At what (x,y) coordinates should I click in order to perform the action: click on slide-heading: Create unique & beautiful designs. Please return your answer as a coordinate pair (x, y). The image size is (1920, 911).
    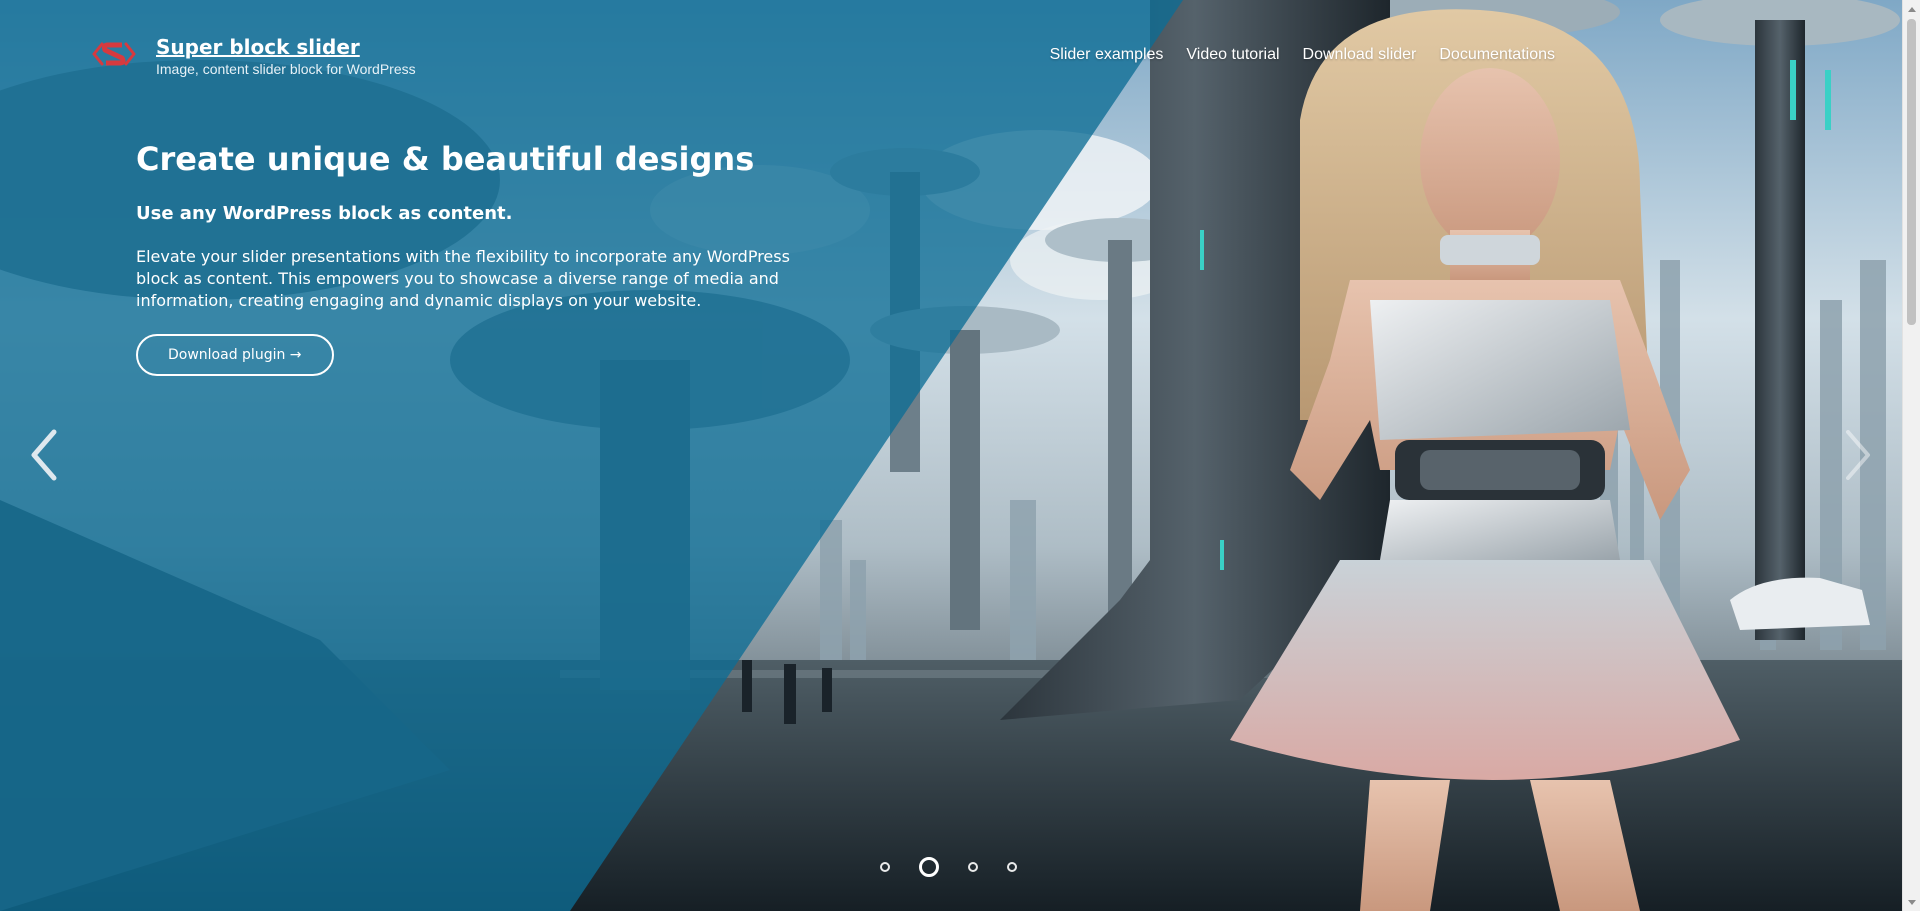
    Looking at the image, I should click on (445, 159).